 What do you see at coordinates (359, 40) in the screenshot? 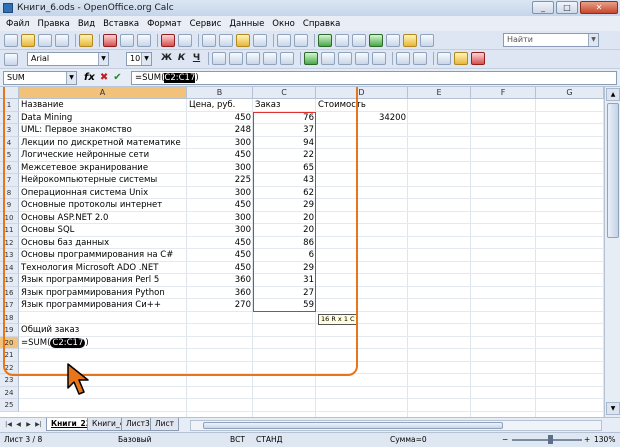
I see `sort-descending-icon` at bounding box center [359, 40].